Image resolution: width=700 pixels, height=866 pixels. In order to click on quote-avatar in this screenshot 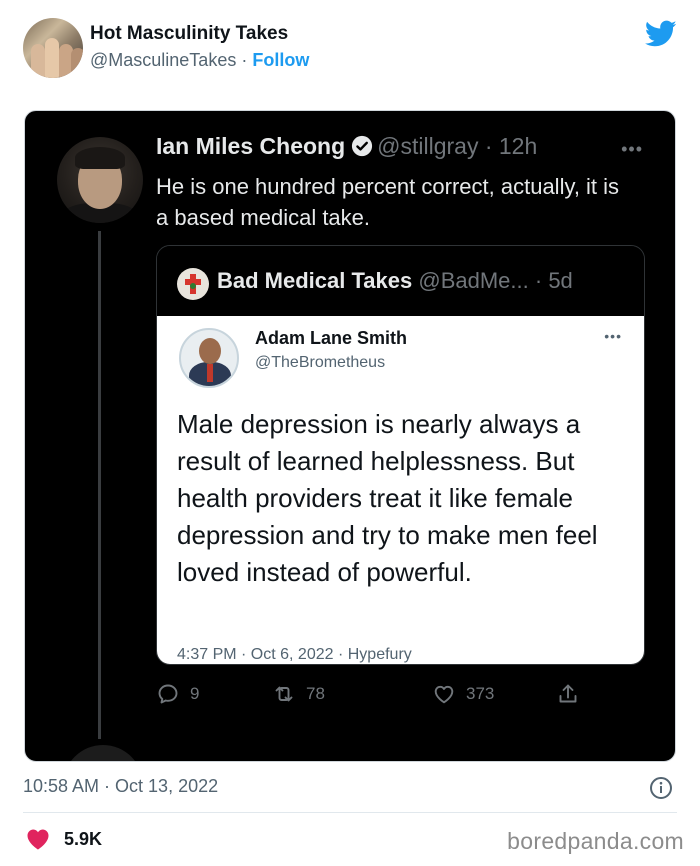, I will do `click(193, 284)`.